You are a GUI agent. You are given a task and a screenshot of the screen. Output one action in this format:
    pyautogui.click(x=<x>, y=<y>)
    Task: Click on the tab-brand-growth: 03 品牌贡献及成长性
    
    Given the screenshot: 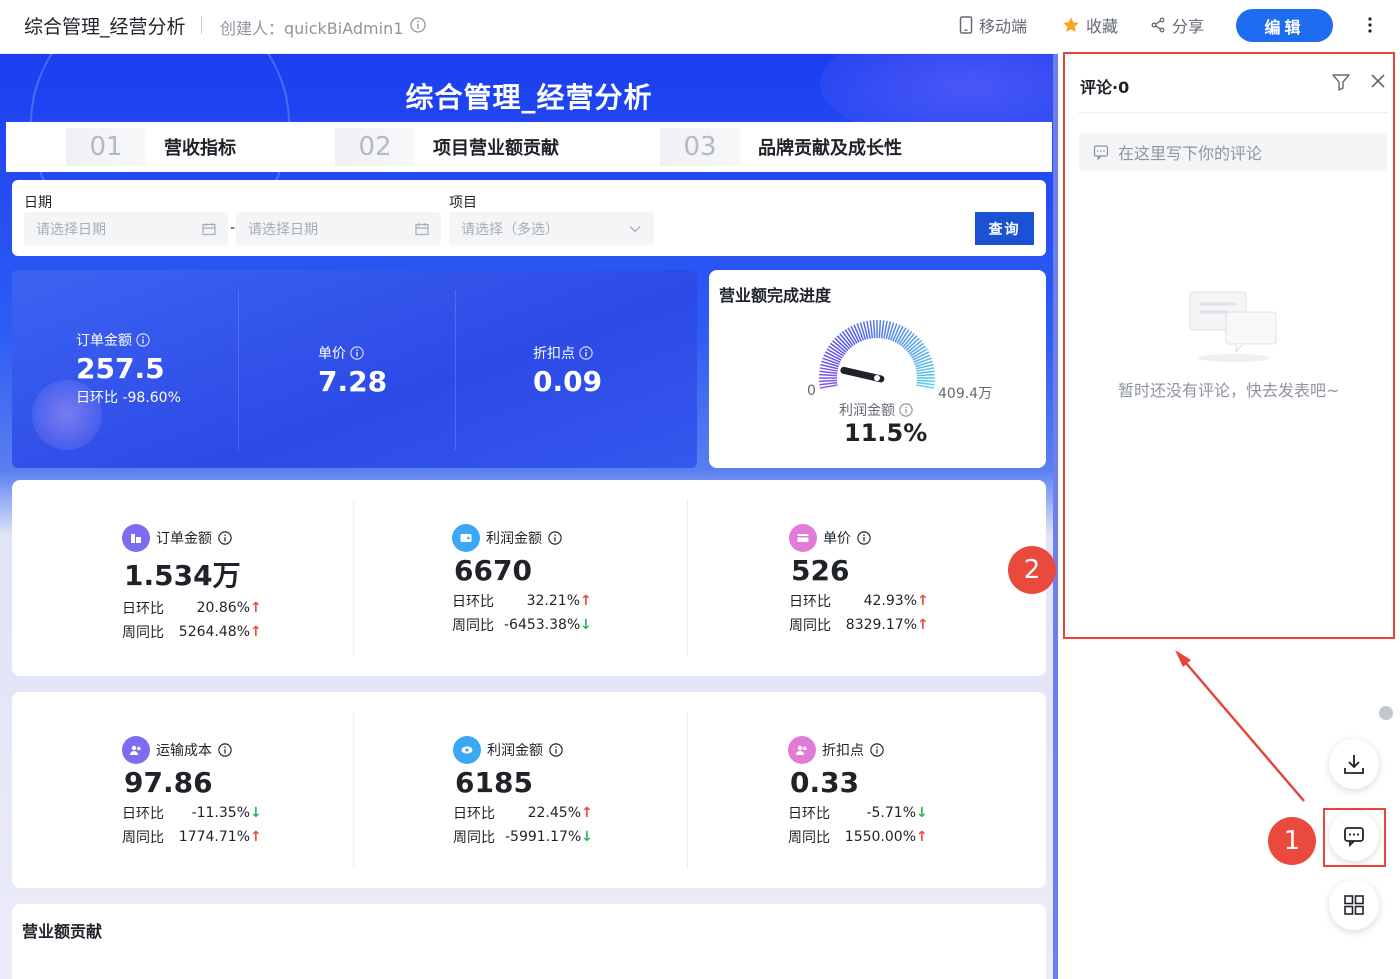 What is the action you would take?
    pyautogui.click(x=781, y=147)
    